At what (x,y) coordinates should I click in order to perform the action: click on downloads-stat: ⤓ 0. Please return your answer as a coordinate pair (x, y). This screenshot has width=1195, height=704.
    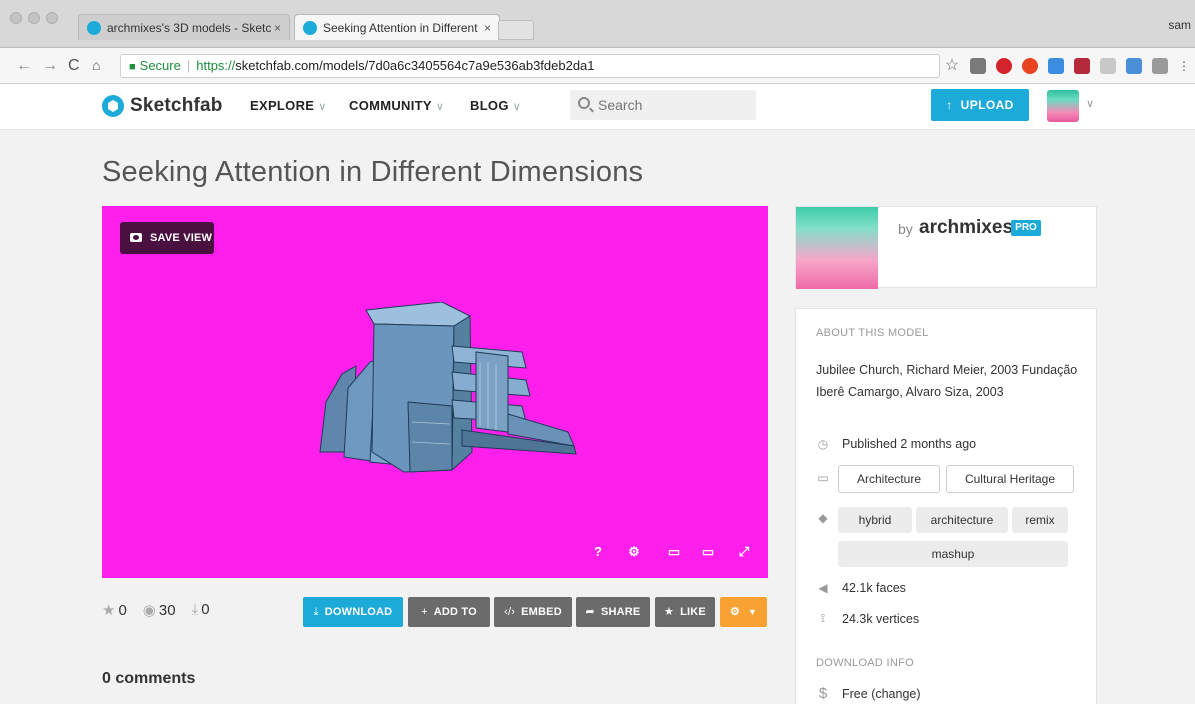
    Looking at the image, I should click on (200, 609).